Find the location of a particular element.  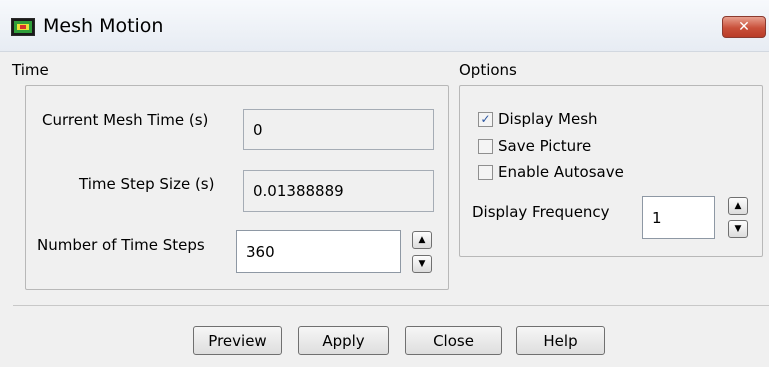

frequency-increment-button: ▲ is located at coordinates (738, 206).